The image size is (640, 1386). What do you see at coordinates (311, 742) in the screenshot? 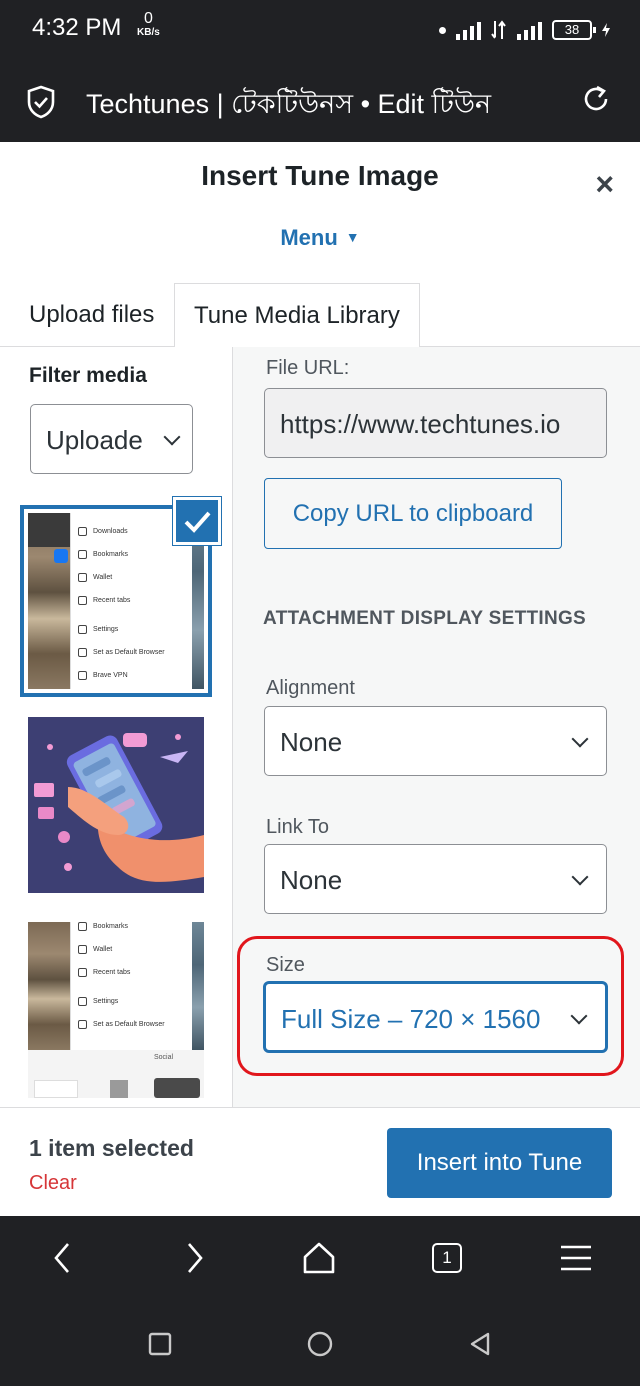
I see `alignment-value: None` at bounding box center [311, 742].